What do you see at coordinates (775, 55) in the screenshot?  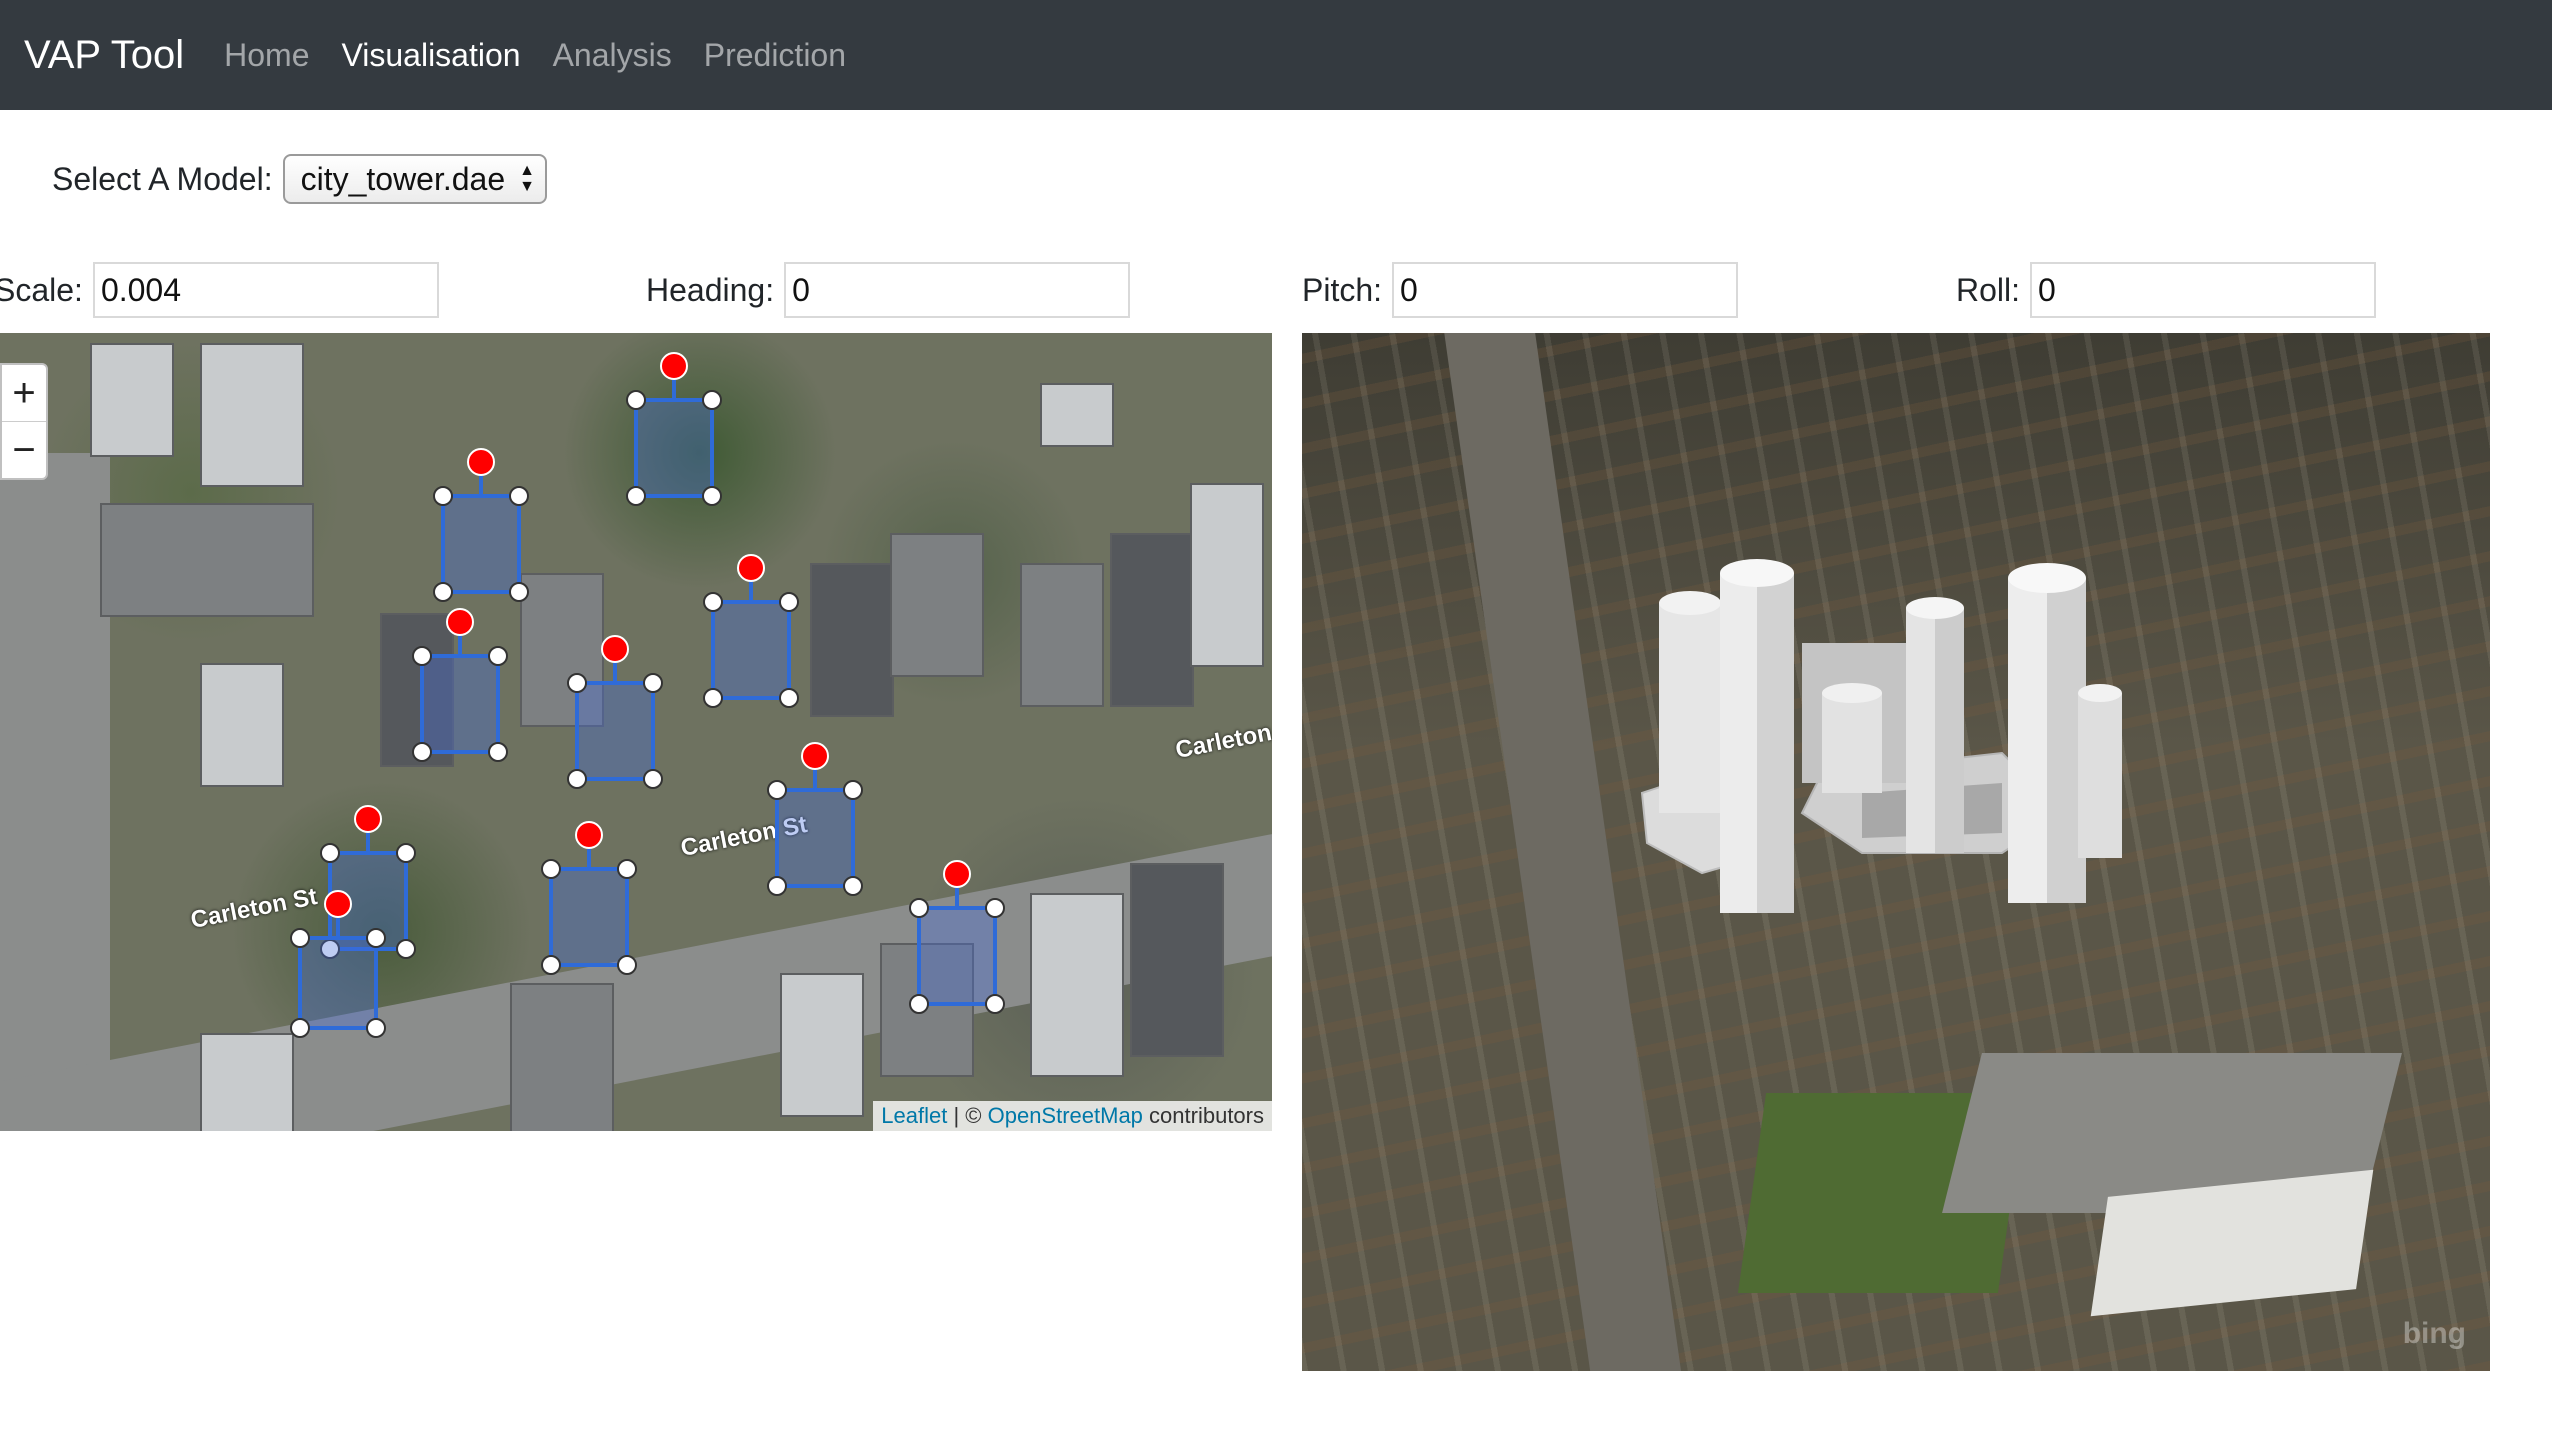 I see `nav-prediction: Prediction` at bounding box center [775, 55].